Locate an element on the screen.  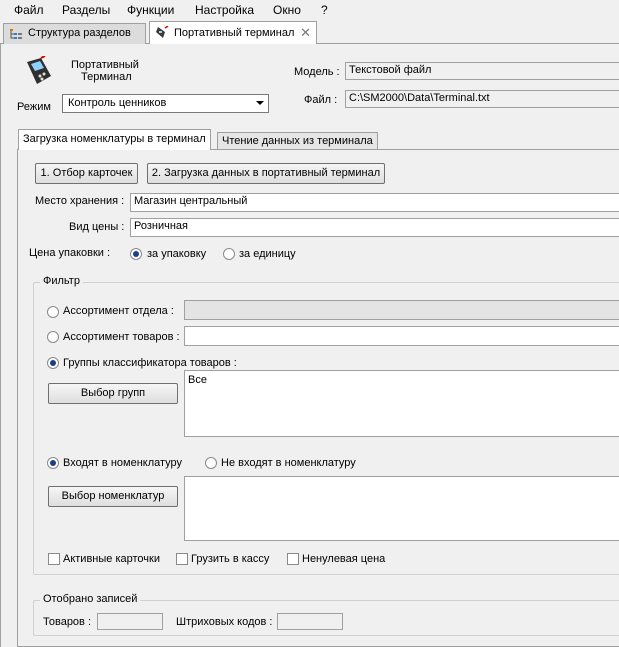
tab-terminal-label: Портативный терминал is located at coordinates (234, 33).